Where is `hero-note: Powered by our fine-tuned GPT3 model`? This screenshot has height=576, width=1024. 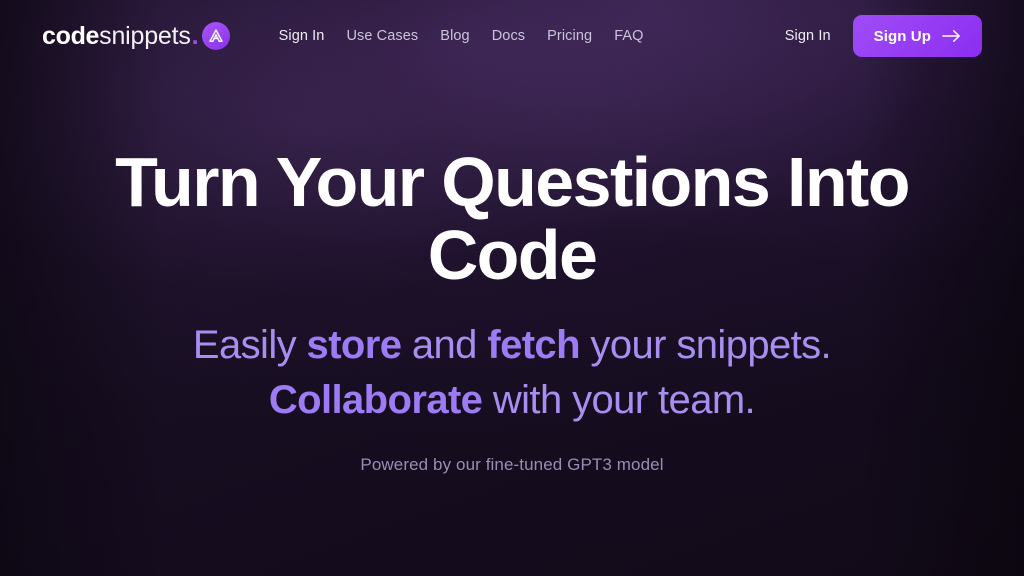
hero-note: Powered by our fine-tuned GPT3 model is located at coordinates (512, 464).